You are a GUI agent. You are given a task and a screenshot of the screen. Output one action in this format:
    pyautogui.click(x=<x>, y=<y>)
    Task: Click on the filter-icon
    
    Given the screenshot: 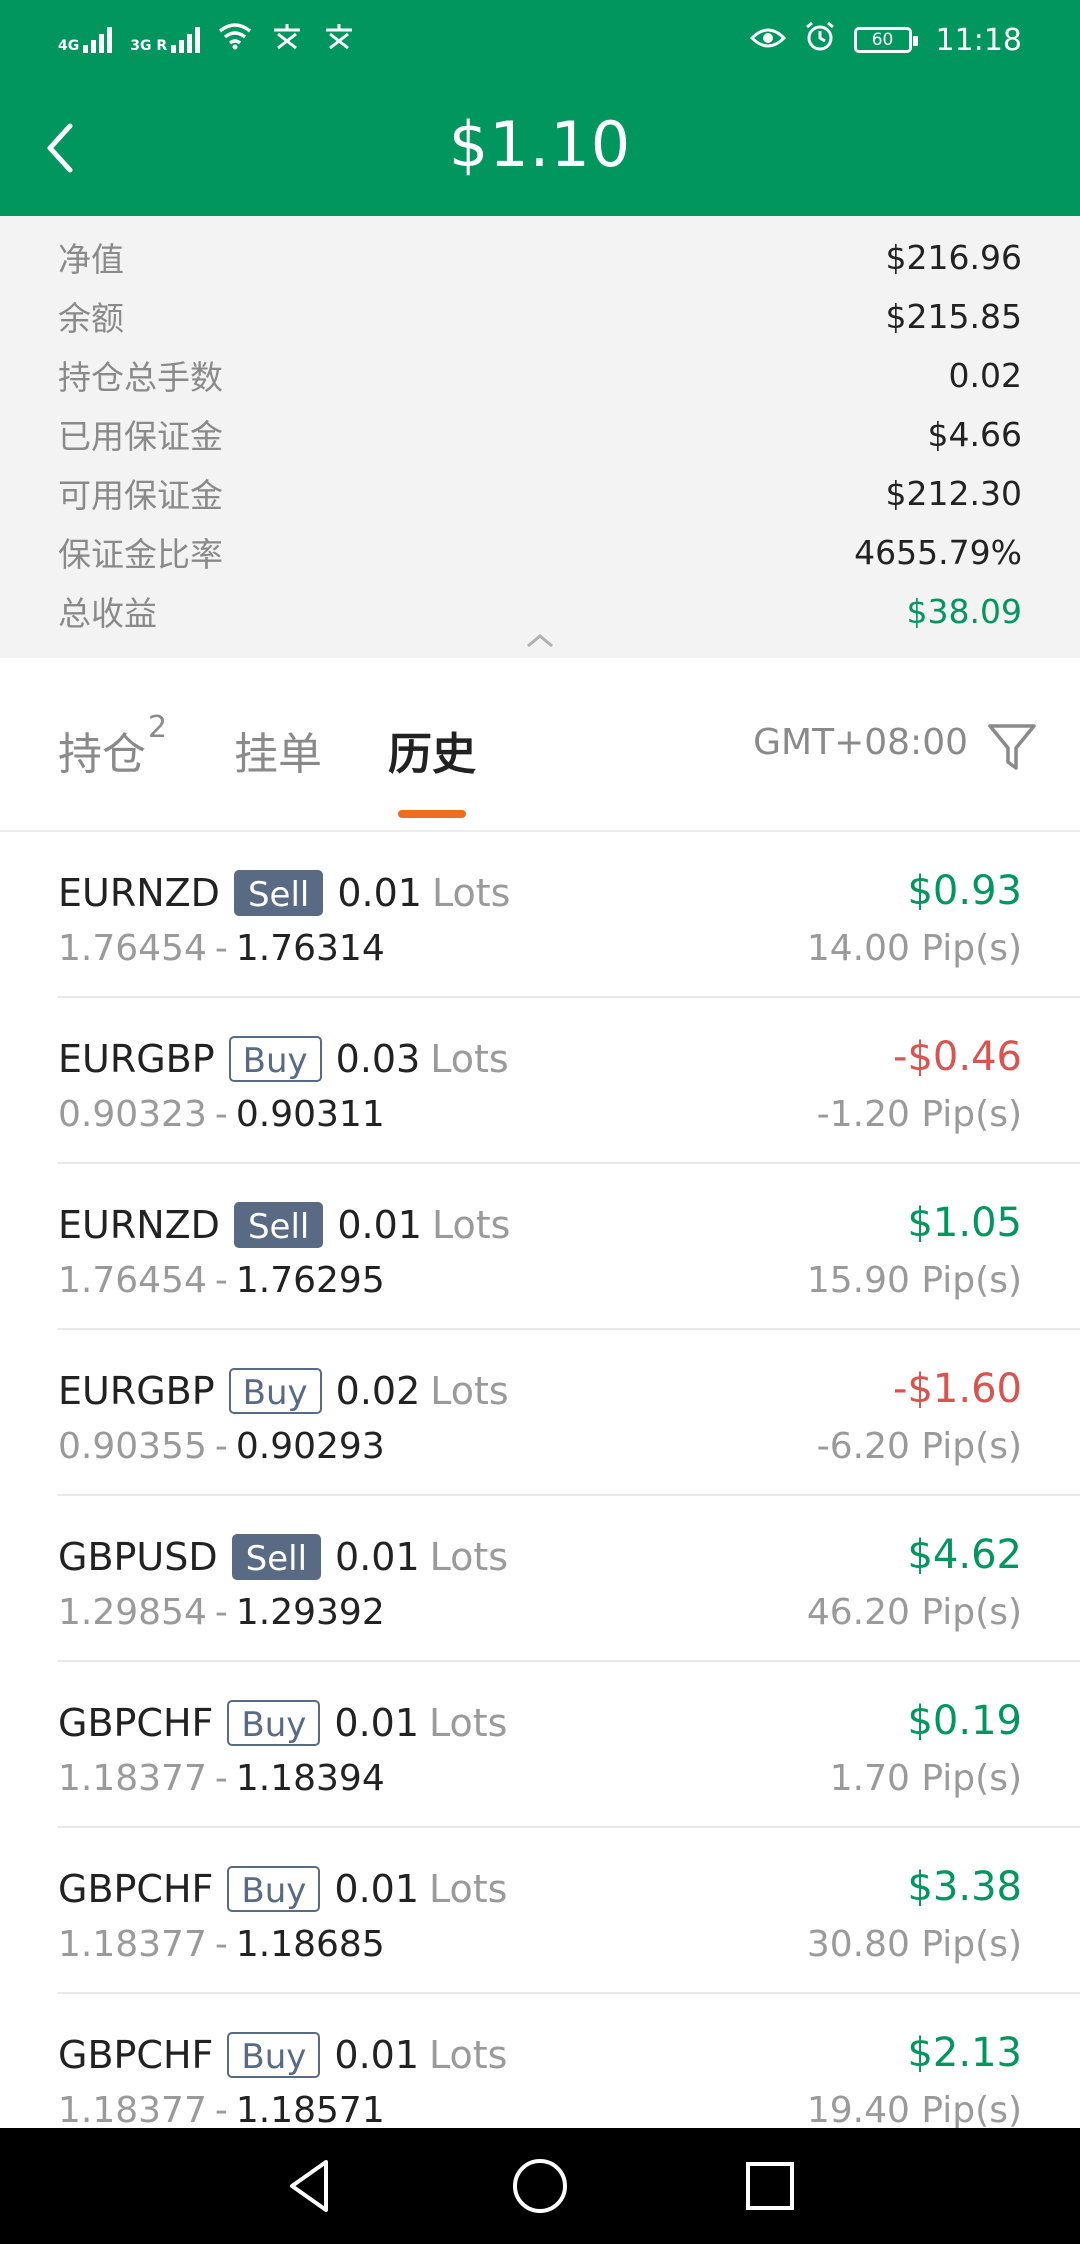 What is the action you would take?
    pyautogui.click(x=1012, y=747)
    